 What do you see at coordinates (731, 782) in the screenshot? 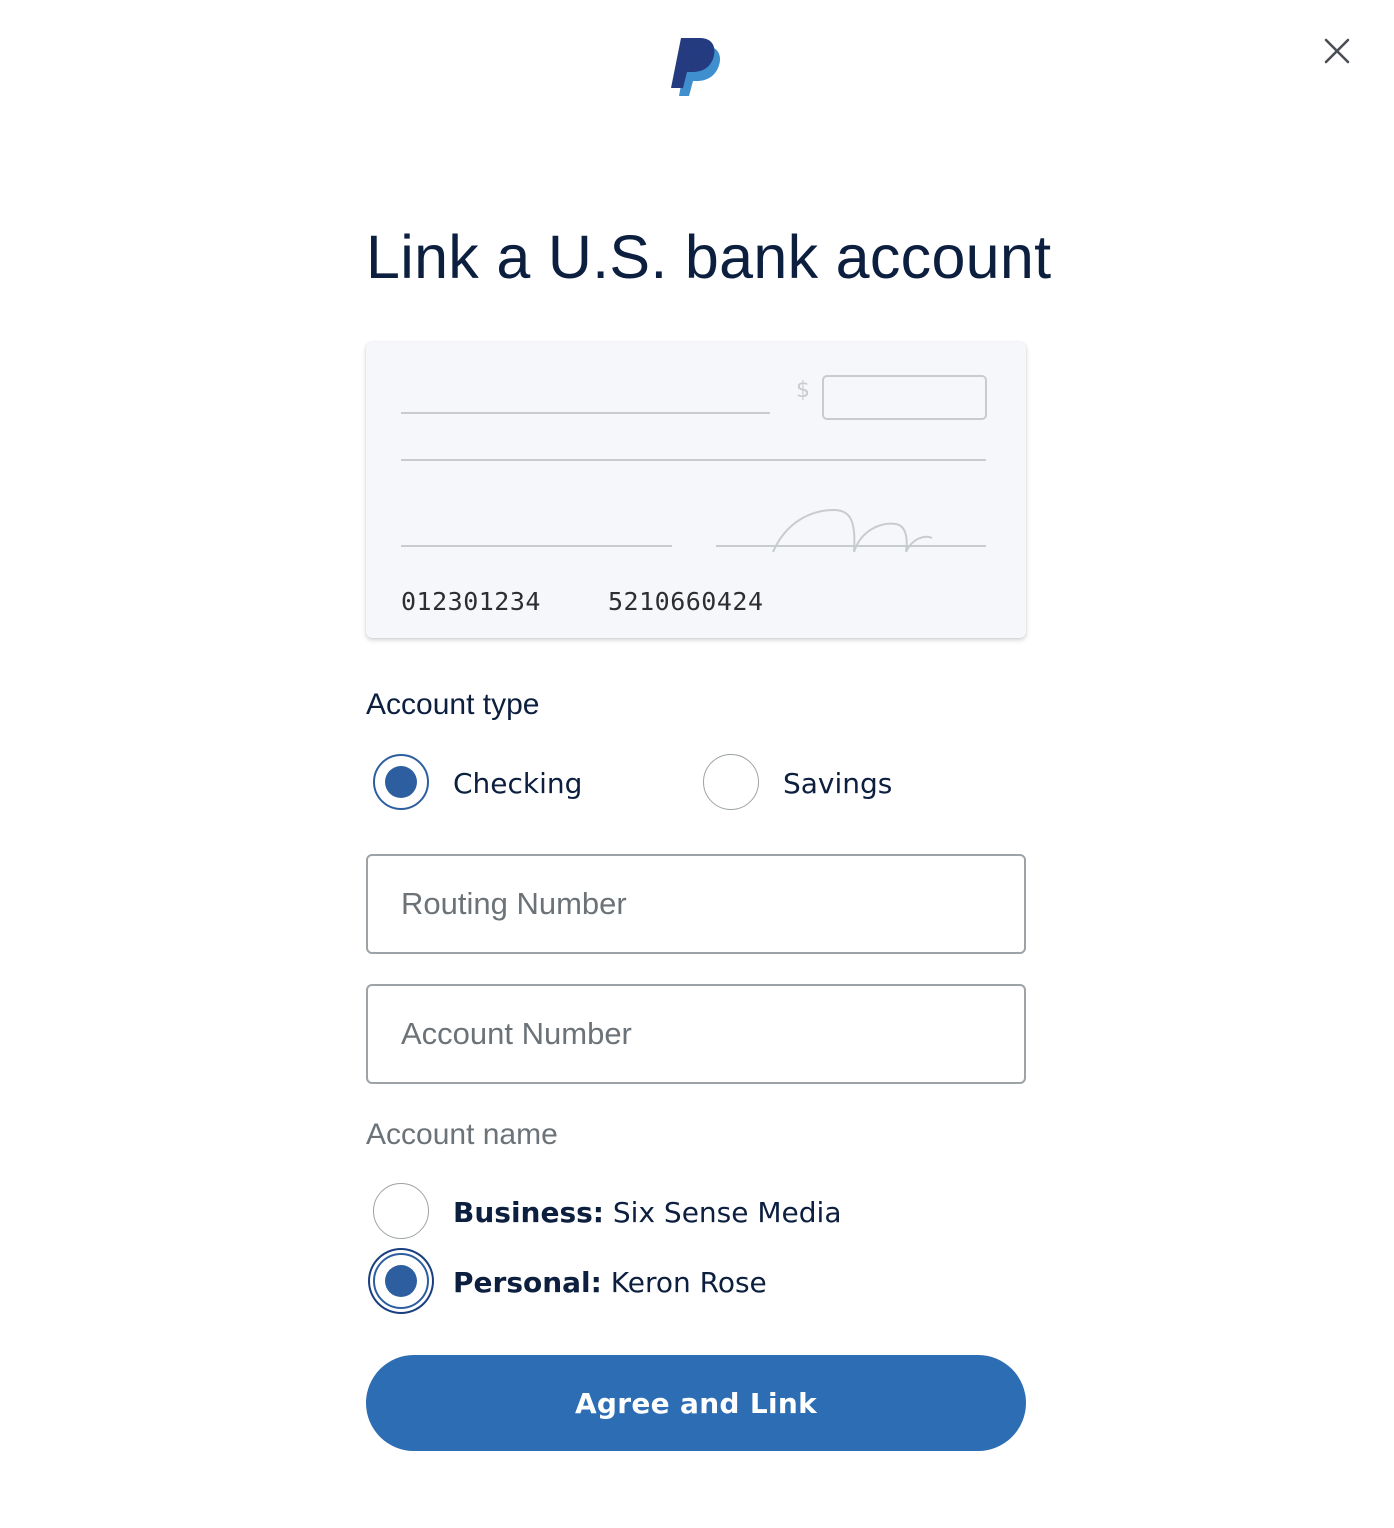
I see `savings-radio` at bounding box center [731, 782].